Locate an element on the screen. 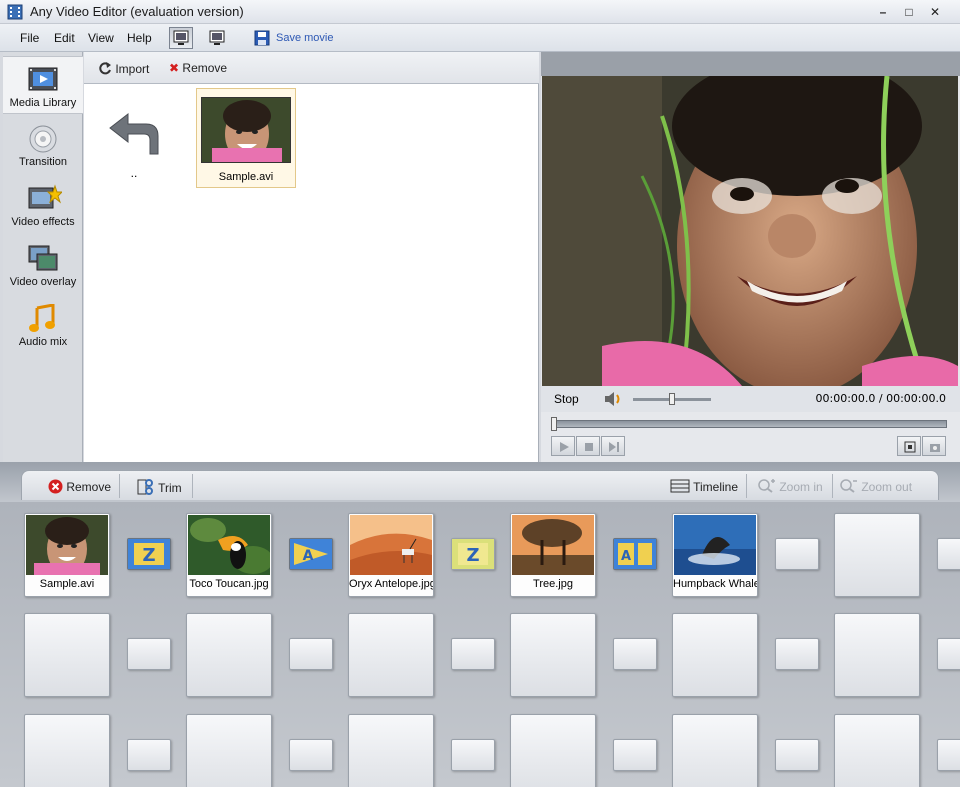  menu-help: Help is located at coordinates (139, 38).